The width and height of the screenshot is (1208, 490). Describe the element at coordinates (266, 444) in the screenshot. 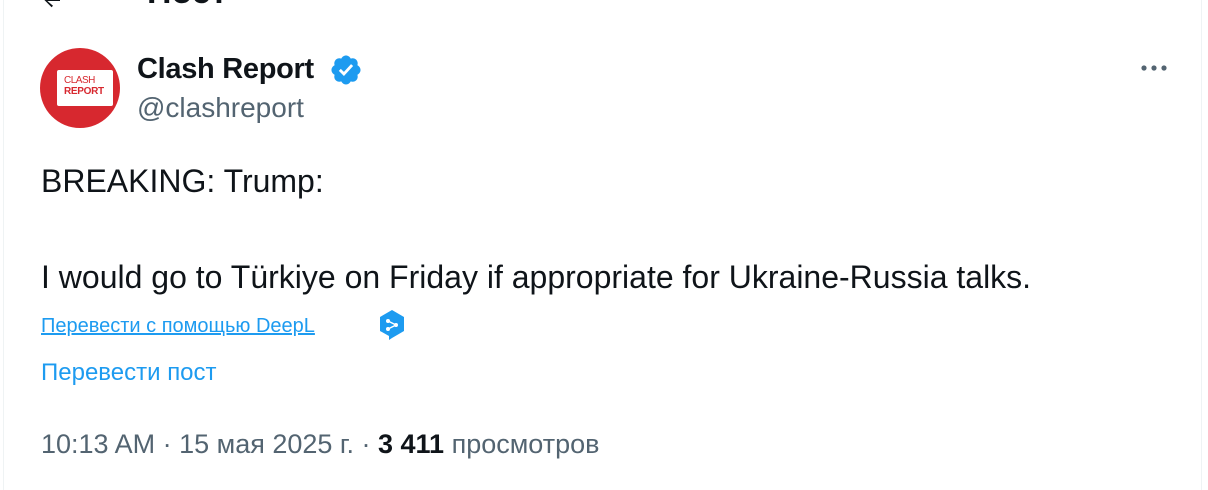

I see `post-date: 15 мая 2025 г.` at that location.